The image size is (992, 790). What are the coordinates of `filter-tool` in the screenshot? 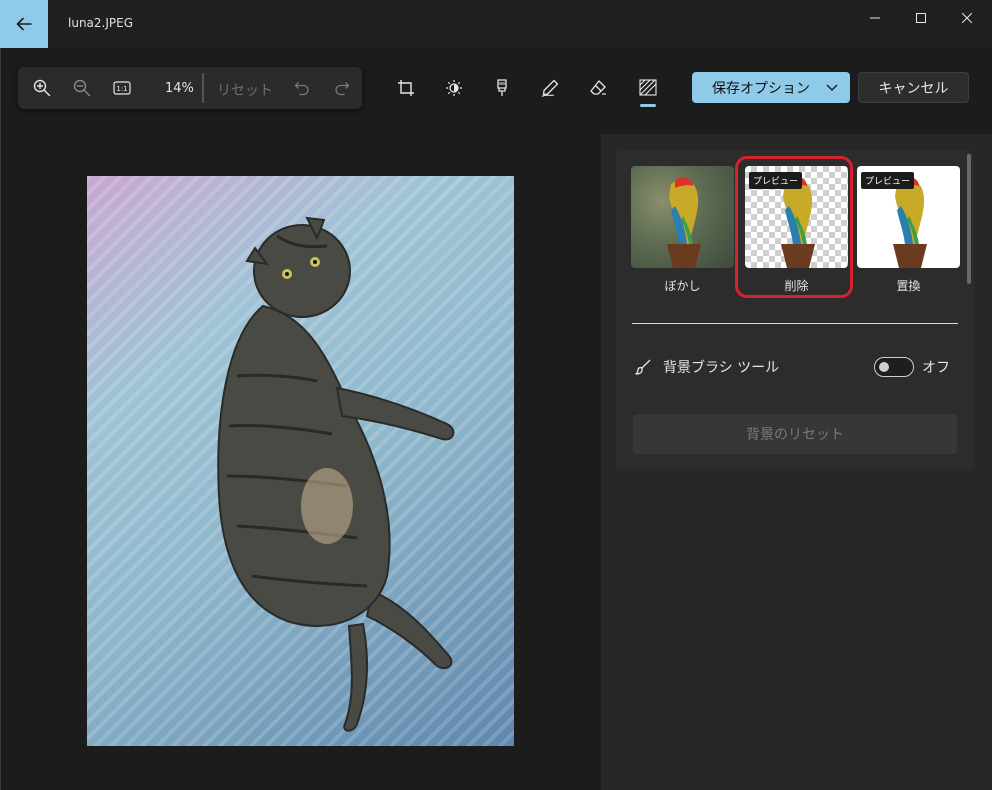 It's located at (502, 88).